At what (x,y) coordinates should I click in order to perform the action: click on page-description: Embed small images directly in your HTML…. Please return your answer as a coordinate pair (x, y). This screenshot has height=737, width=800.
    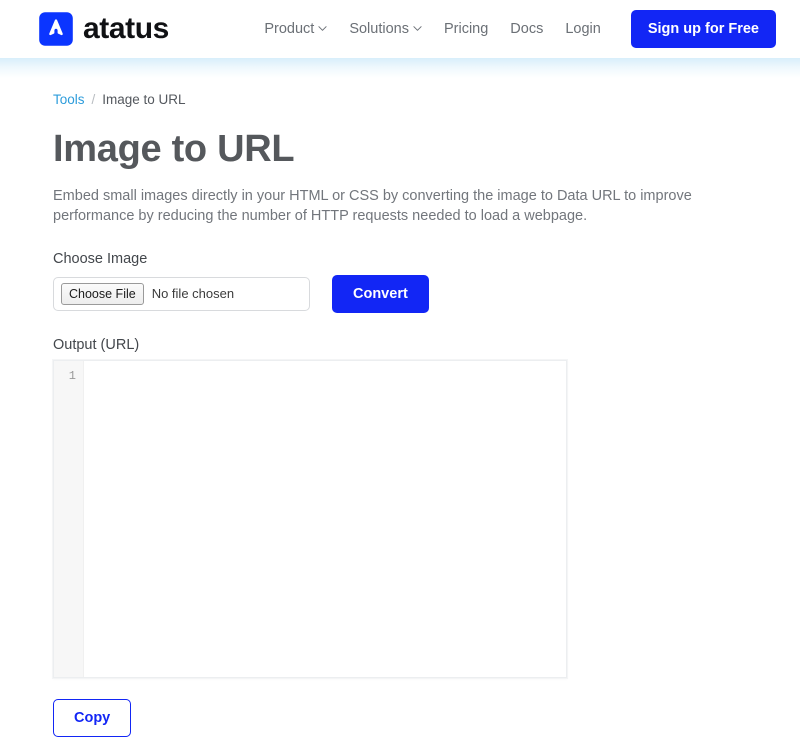
    Looking at the image, I should click on (372, 206).